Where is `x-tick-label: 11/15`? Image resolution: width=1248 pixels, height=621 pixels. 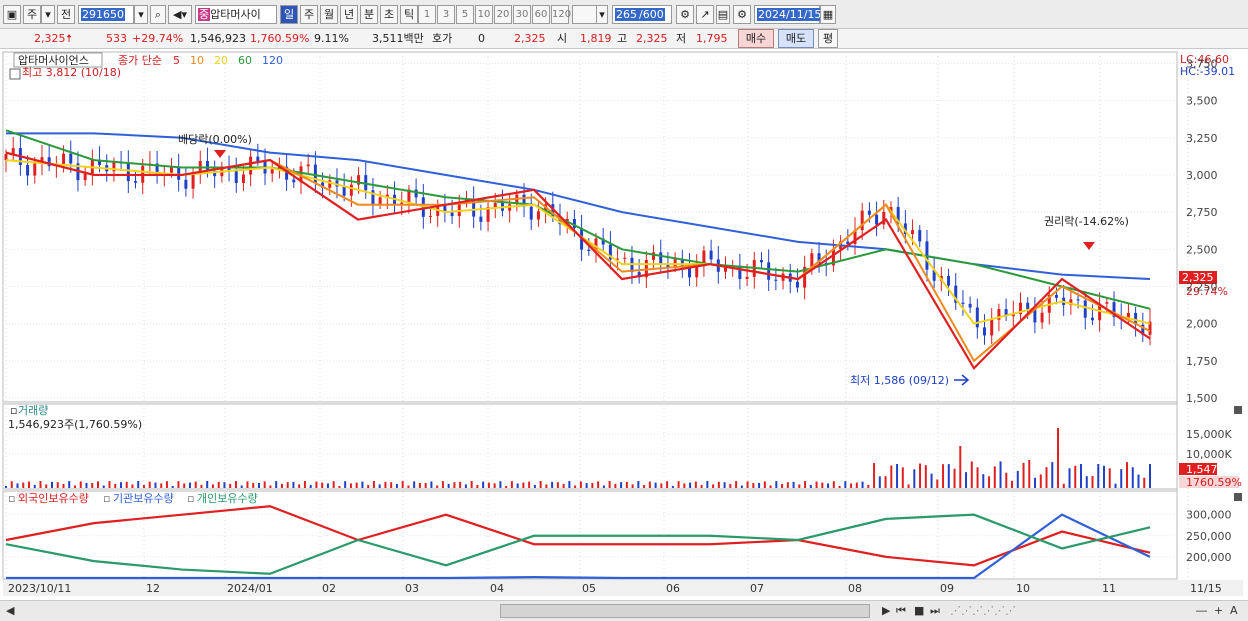
x-tick-label: 11/15 is located at coordinates (1206, 588).